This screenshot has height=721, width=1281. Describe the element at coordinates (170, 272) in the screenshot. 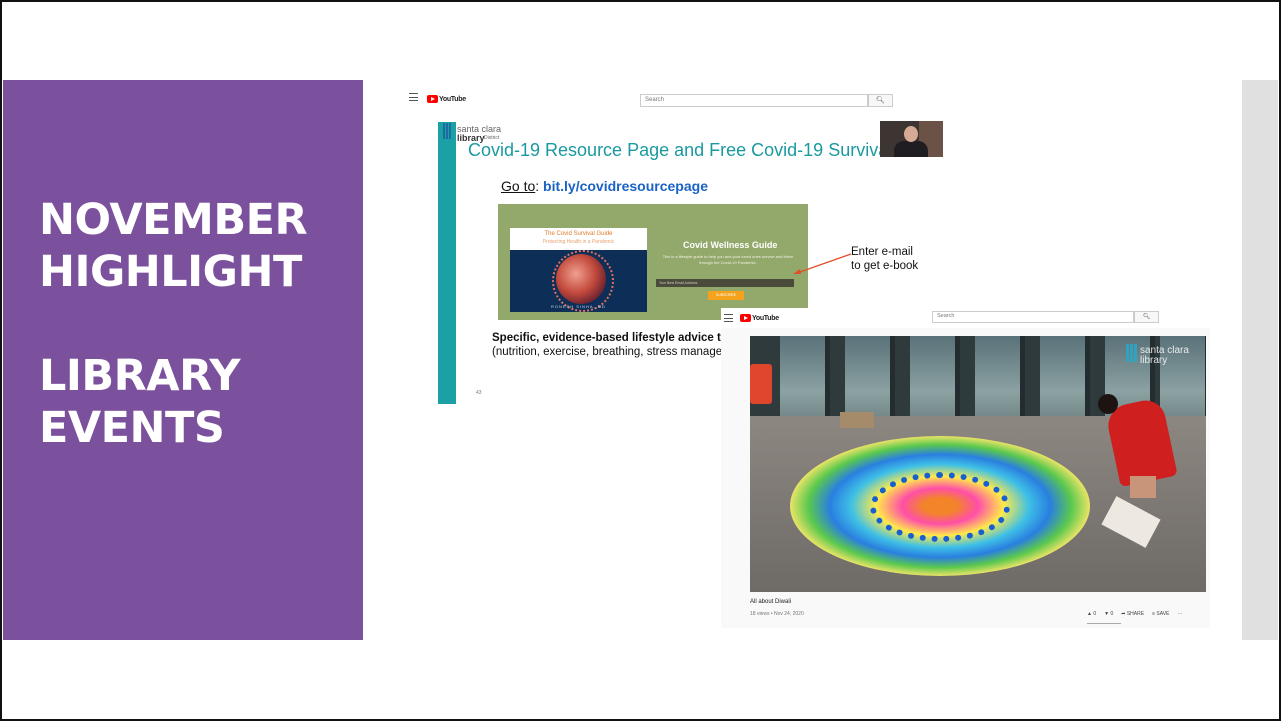

I see `heading-highlight: HIGHLIGHT` at that location.